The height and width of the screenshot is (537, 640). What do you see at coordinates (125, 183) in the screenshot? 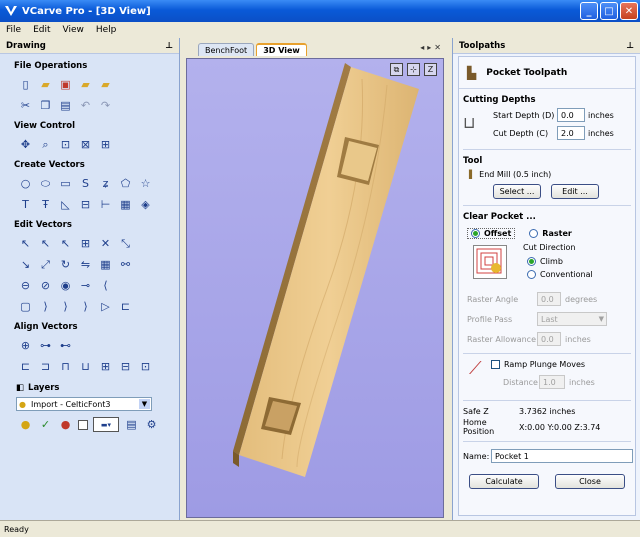
I see `polygon-icon: ⬠` at bounding box center [125, 183].